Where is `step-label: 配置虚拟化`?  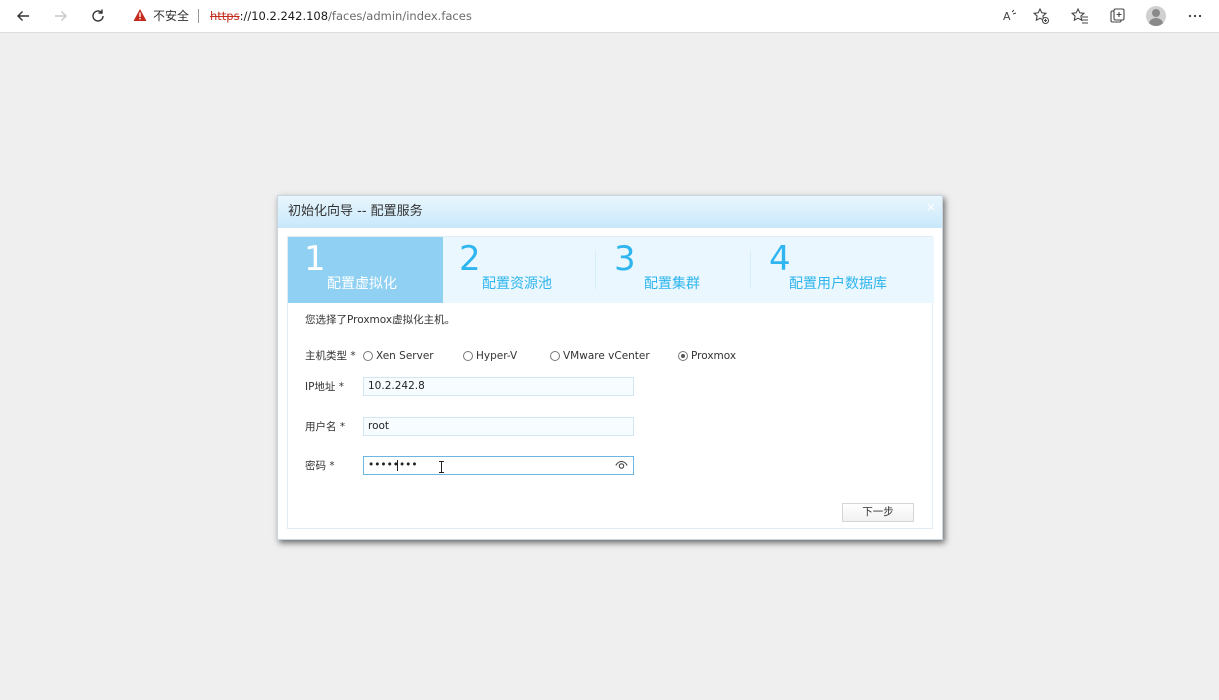
step-label: 配置虚拟化 is located at coordinates (362, 284).